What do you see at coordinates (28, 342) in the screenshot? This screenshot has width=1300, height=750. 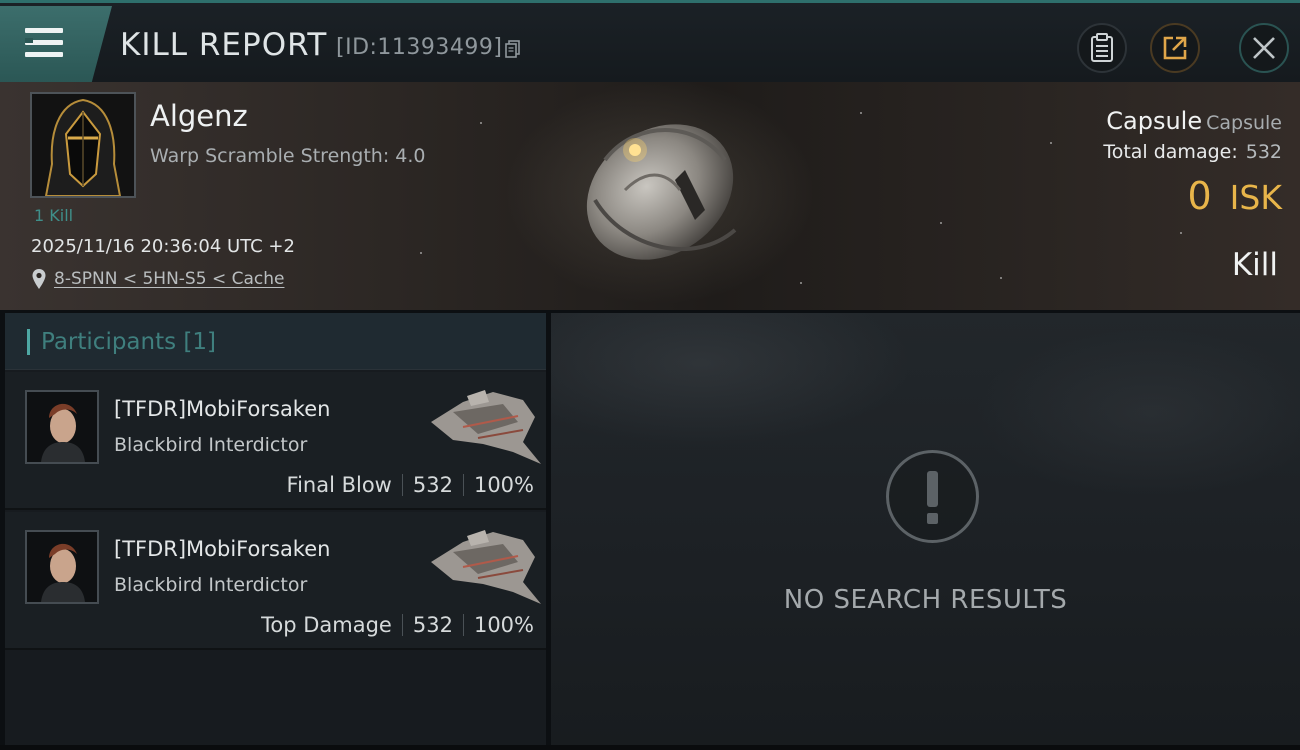 I see `participants-header-accent` at bounding box center [28, 342].